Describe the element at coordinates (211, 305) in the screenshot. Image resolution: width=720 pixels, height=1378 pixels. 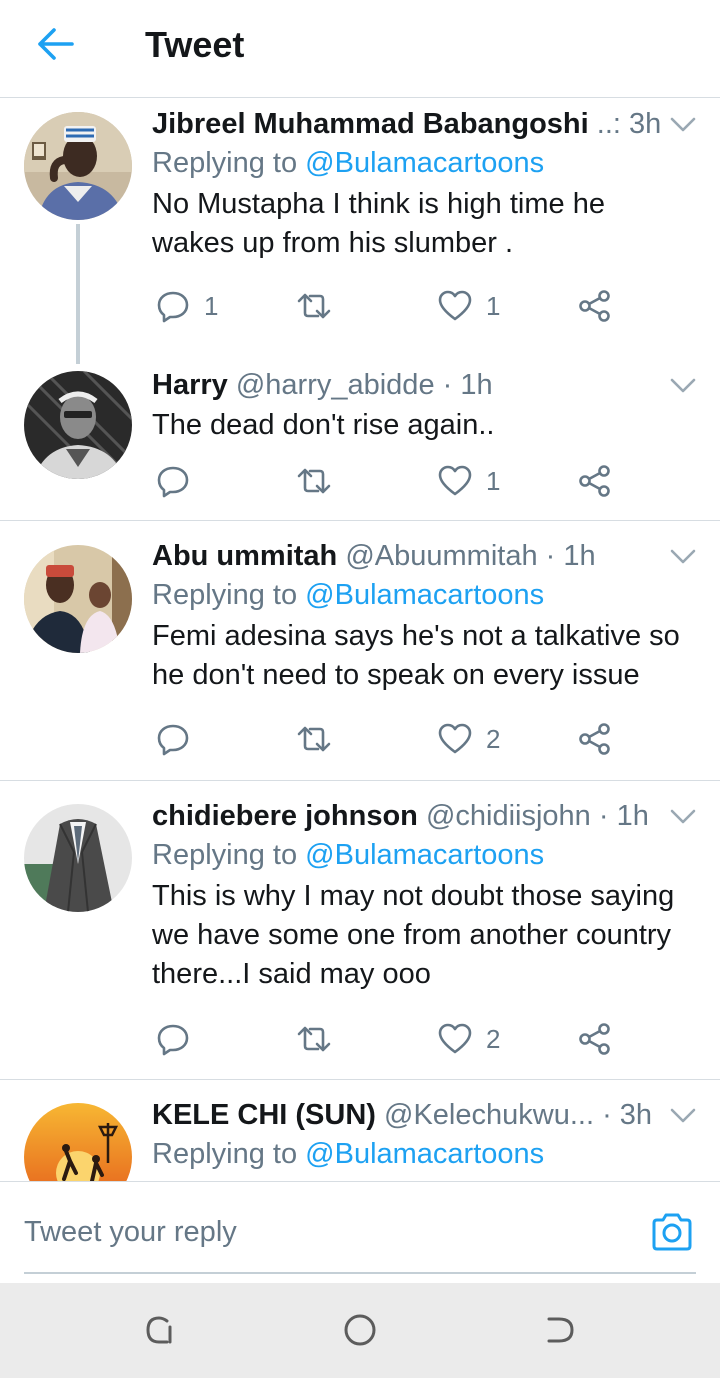
I see `reply-count: 1` at that location.